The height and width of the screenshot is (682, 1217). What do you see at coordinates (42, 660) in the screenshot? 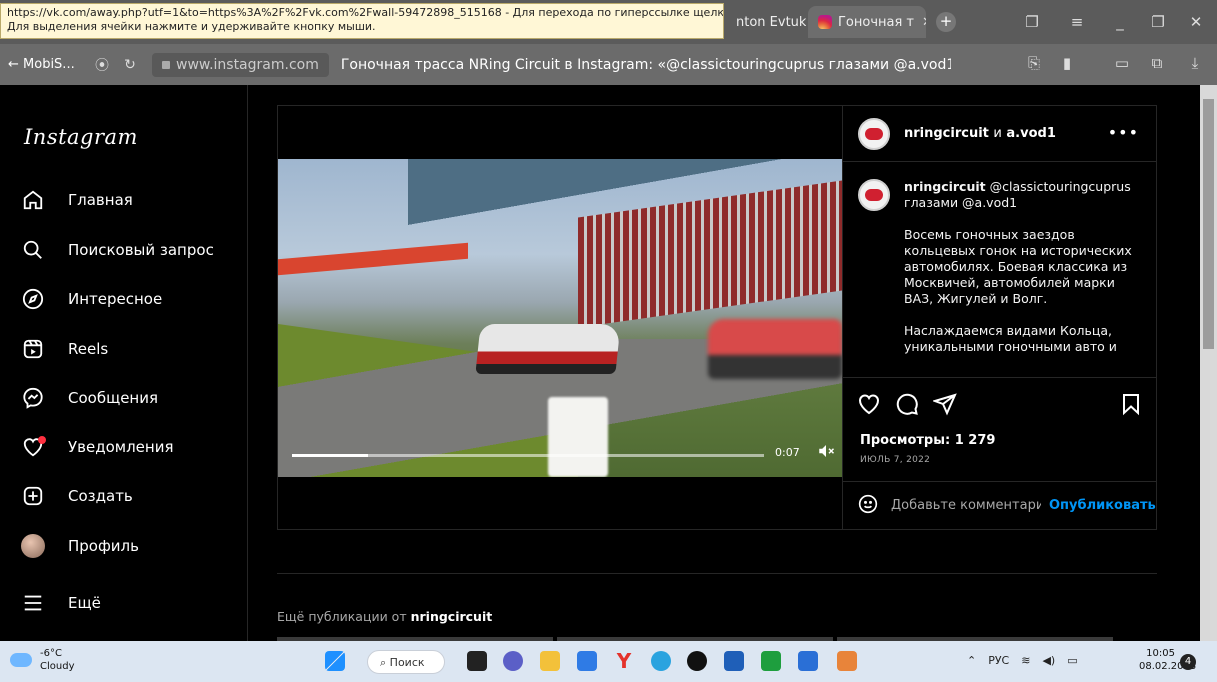
I see `weather-widget: -6°C Cloudy` at bounding box center [42, 660].